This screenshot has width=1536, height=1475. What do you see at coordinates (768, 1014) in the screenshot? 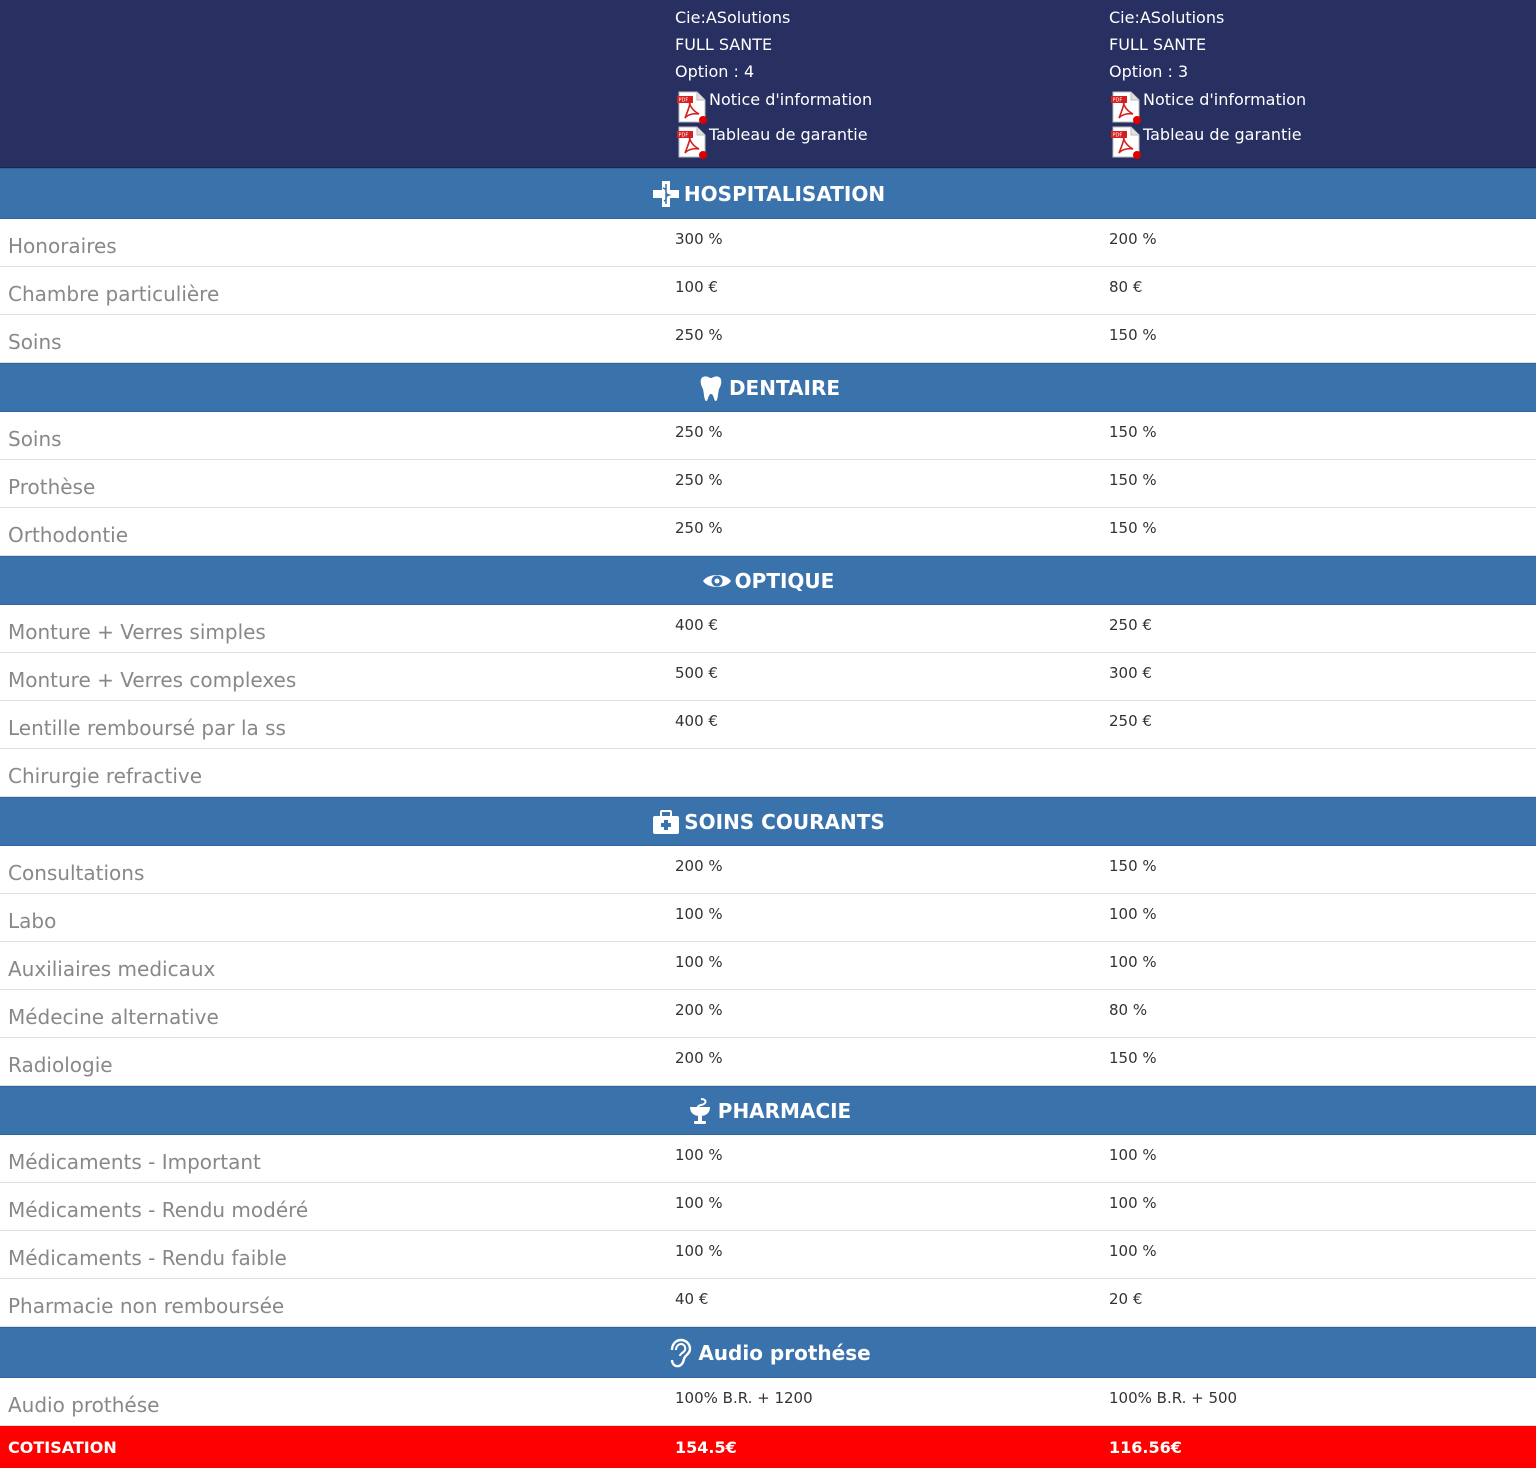
I see `table-row: Médecine alternative 200 % 80 %` at bounding box center [768, 1014].